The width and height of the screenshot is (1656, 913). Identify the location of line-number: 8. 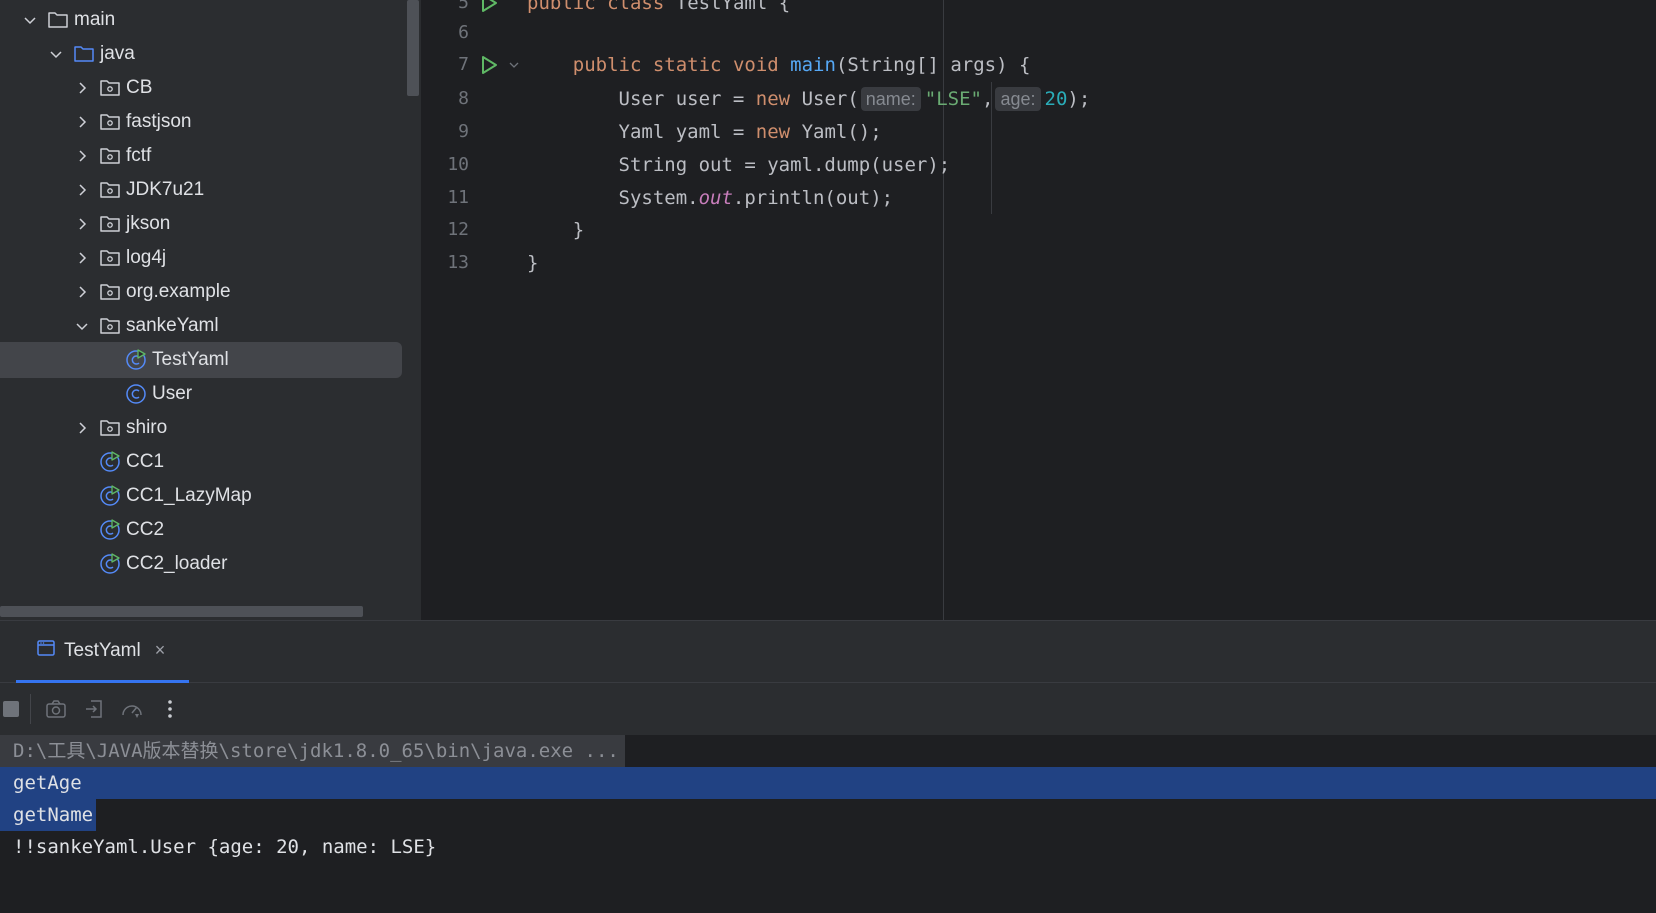
(463, 98).